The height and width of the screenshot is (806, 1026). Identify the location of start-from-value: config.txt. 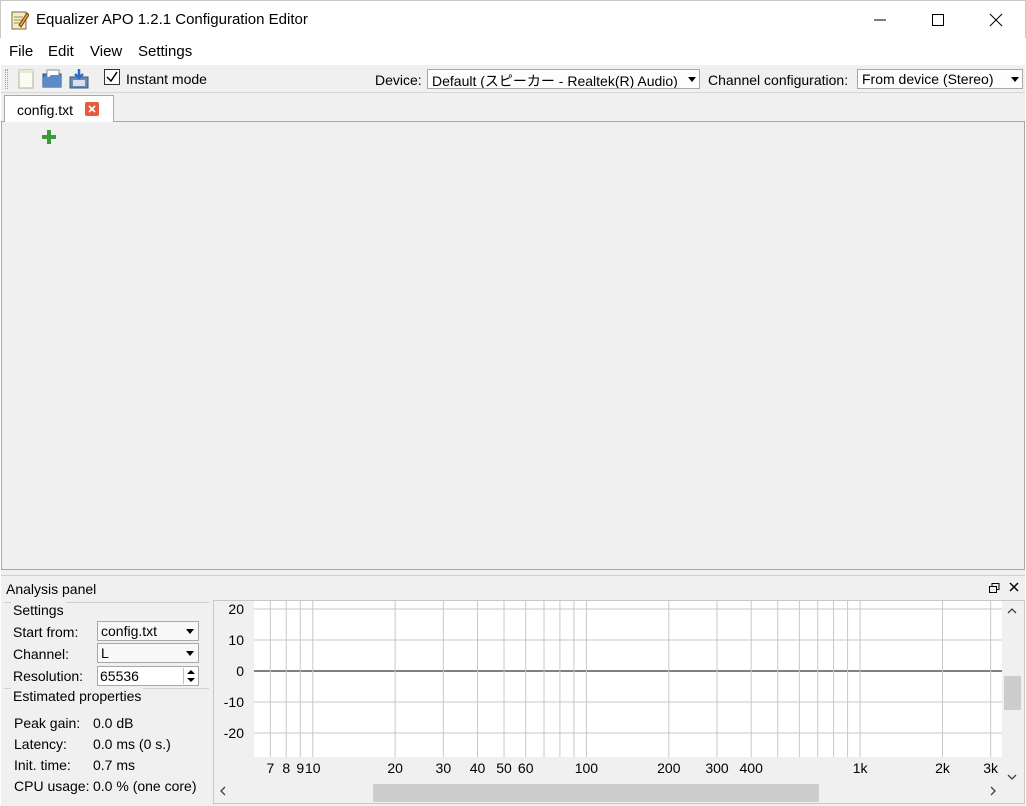
(129, 631).